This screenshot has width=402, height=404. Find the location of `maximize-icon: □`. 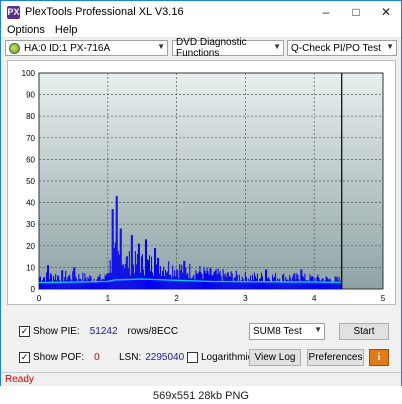

maximize-icon: □ is located at coordinates (356, 12).